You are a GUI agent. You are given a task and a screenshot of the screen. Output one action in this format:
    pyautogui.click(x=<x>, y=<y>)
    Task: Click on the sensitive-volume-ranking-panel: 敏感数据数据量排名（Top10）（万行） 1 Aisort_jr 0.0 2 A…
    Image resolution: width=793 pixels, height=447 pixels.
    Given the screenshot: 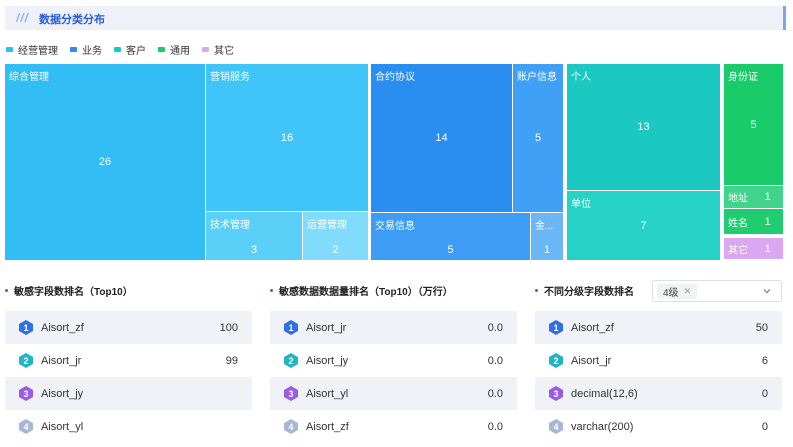 What is the action you would take?
    pyautogui.click(x=393, y=364)
    